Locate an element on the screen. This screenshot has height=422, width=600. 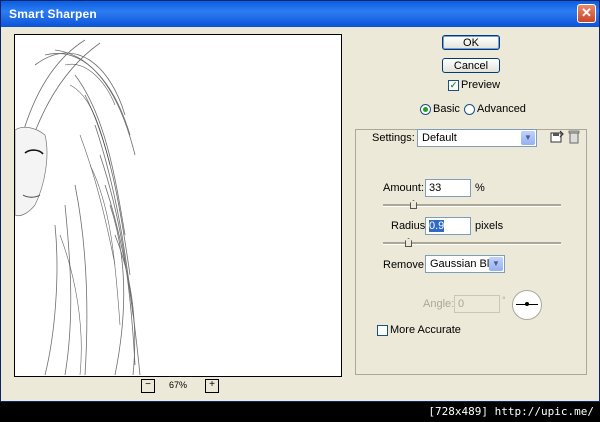
cancel-button: Cancel is located at coordinates (471, 65).